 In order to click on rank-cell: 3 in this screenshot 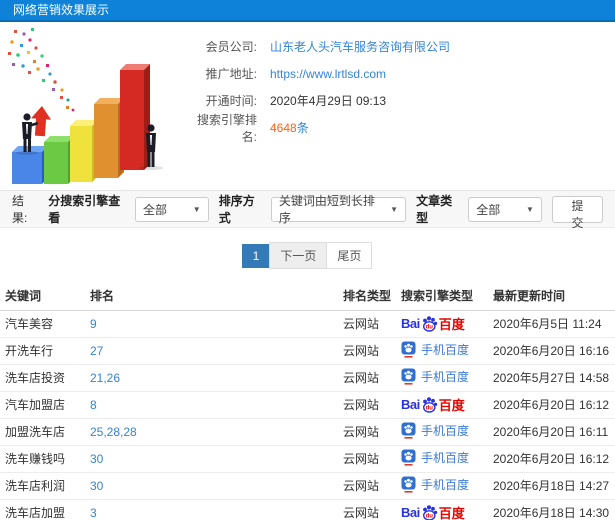, I will do `click(216, 509)`.